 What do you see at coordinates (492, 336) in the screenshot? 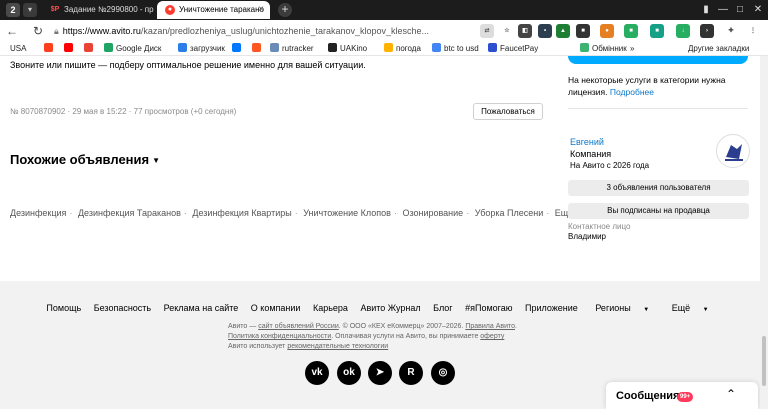
I see `offer-link: оферту` at bounding box center [492, 336].